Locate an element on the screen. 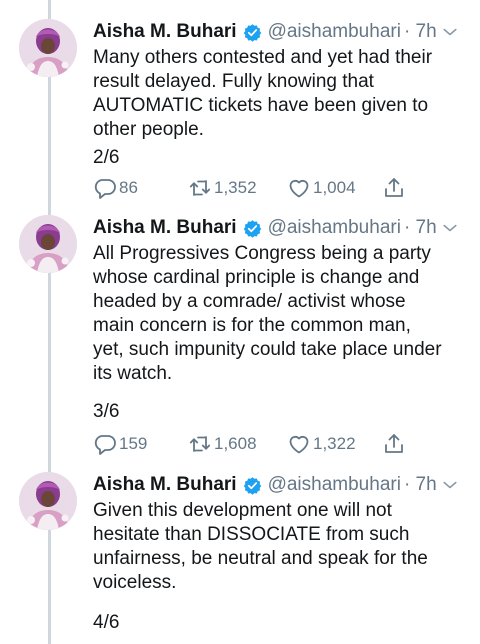 This screenshot has height=644, width=480. tweet-text-line: hesitate than DISSOCIATE from such is located at coordinates (251, 534).